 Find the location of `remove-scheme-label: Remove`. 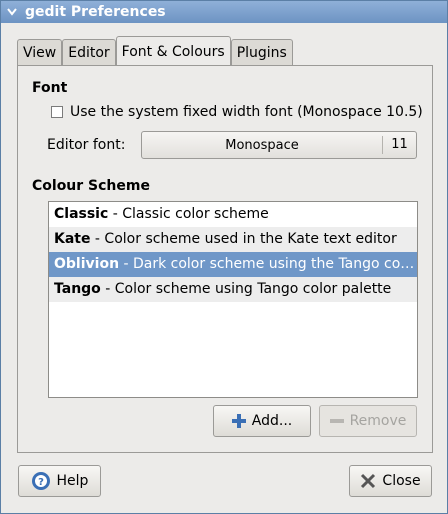

remove-scheme-label: Remove is located at coordinates (378, 421).